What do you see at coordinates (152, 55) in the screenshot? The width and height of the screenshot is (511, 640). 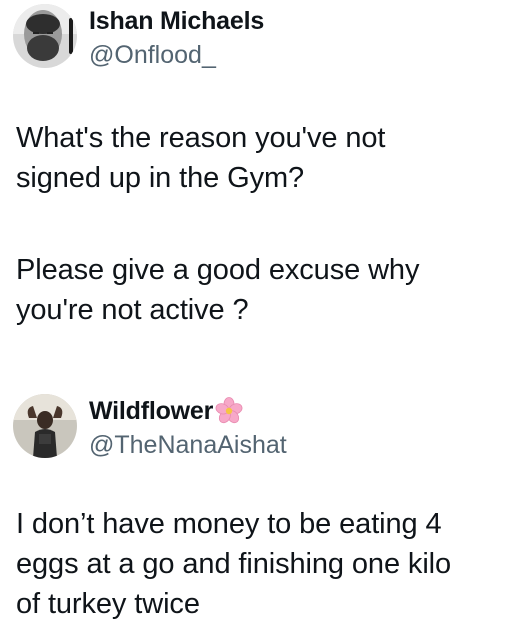 I see `author-handle: @Onflood_` at bounding box center [152, 55].